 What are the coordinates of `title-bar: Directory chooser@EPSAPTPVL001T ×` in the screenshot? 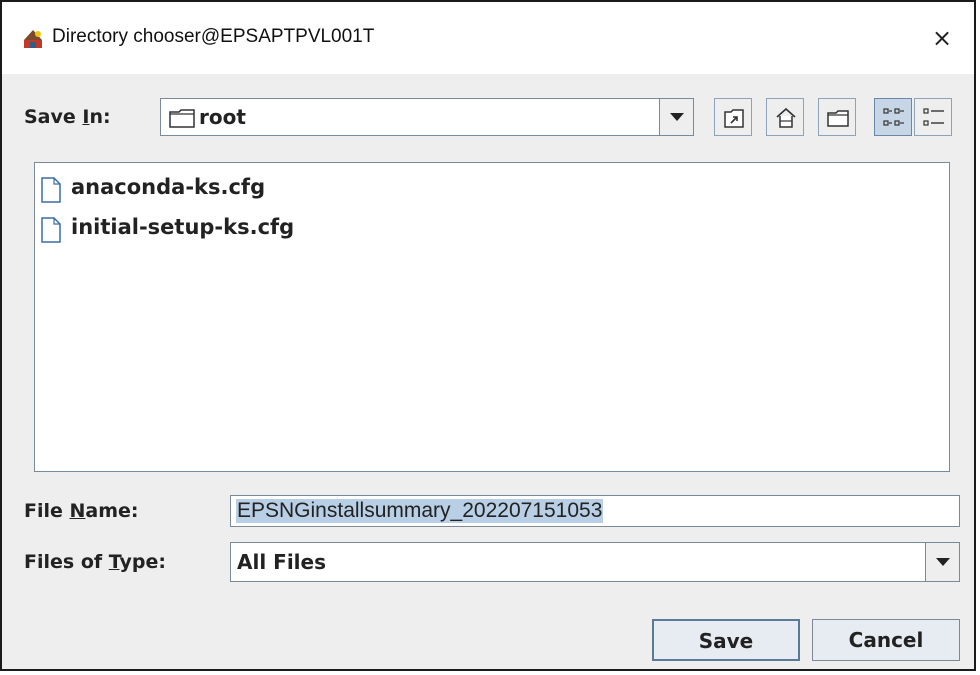 It's located at (488, 38).